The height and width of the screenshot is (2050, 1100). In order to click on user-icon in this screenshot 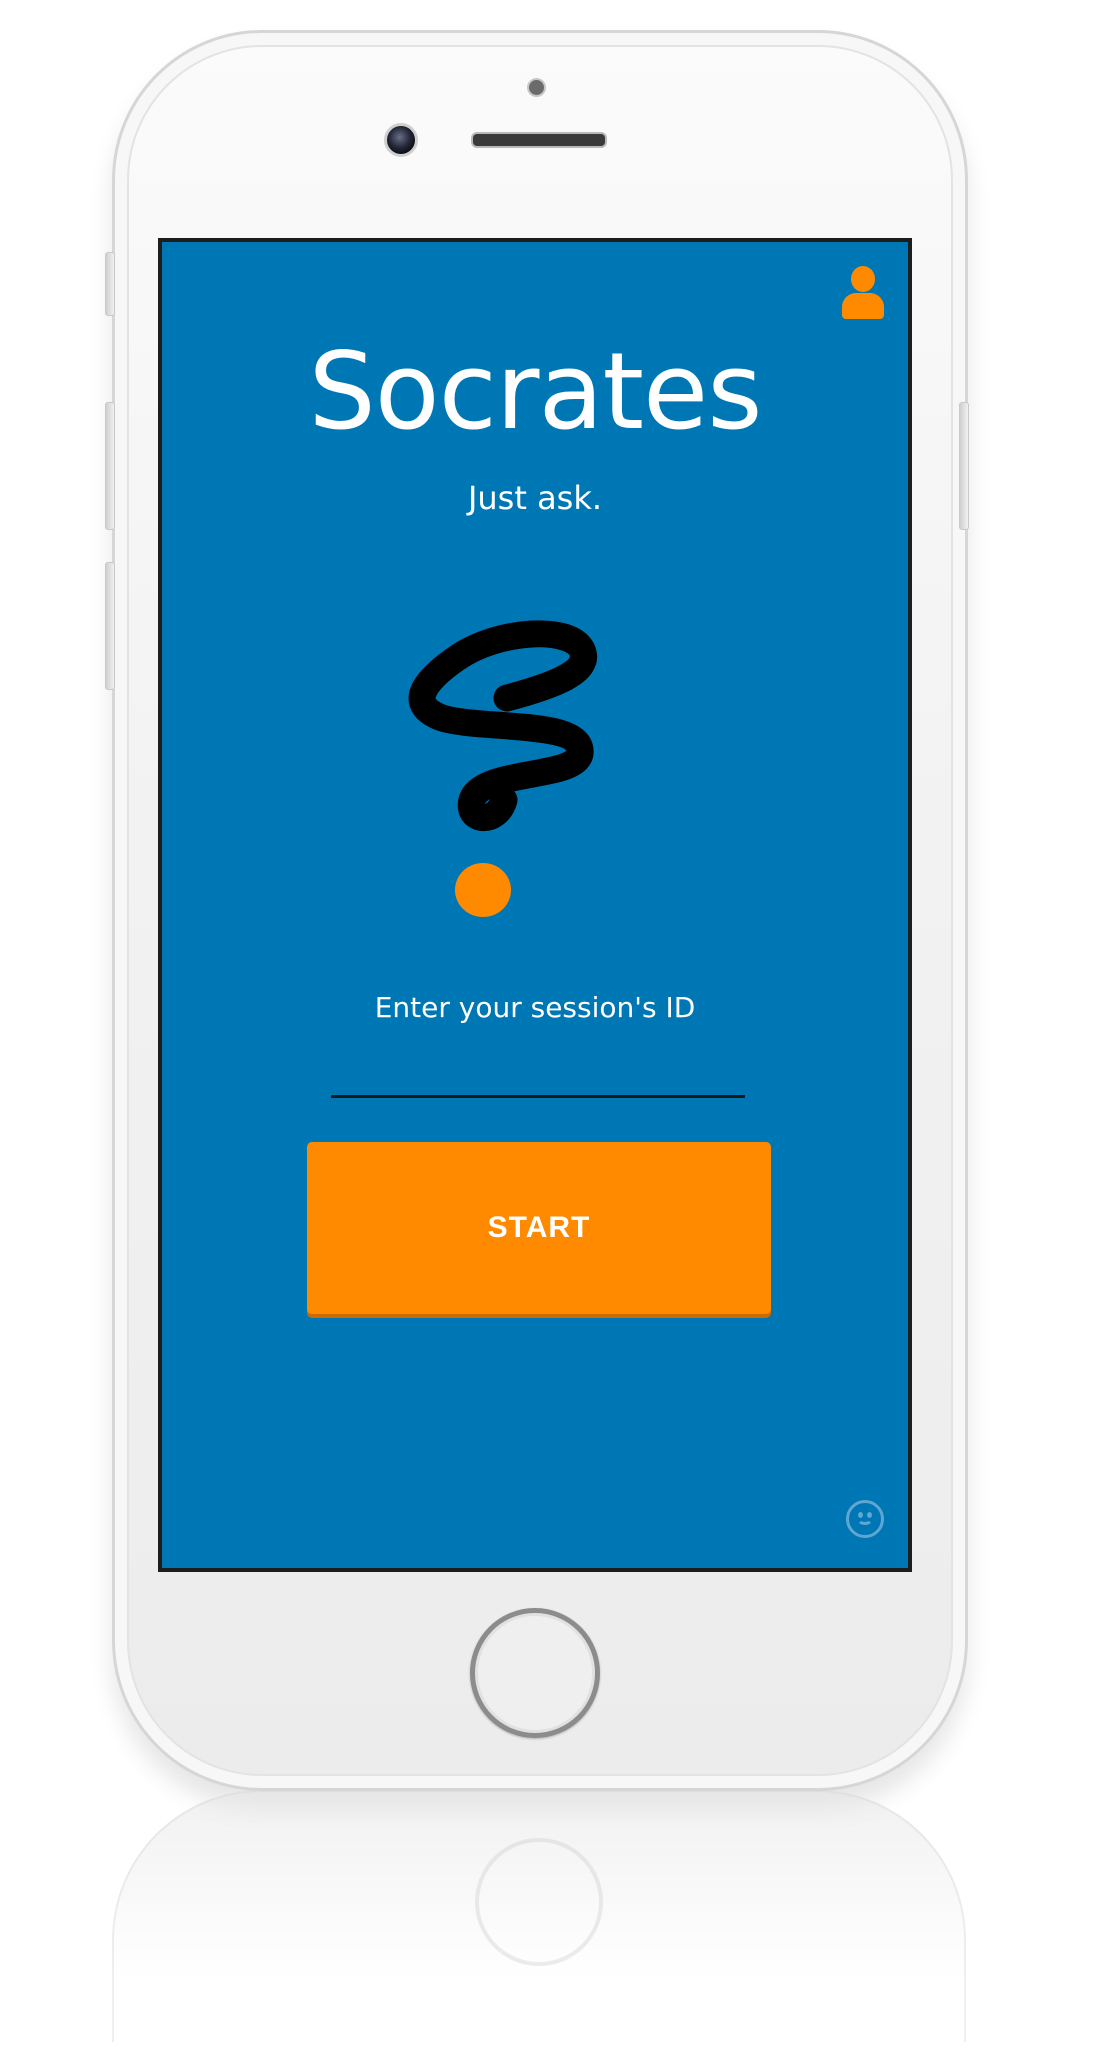, I will do `click(863, 293)`.